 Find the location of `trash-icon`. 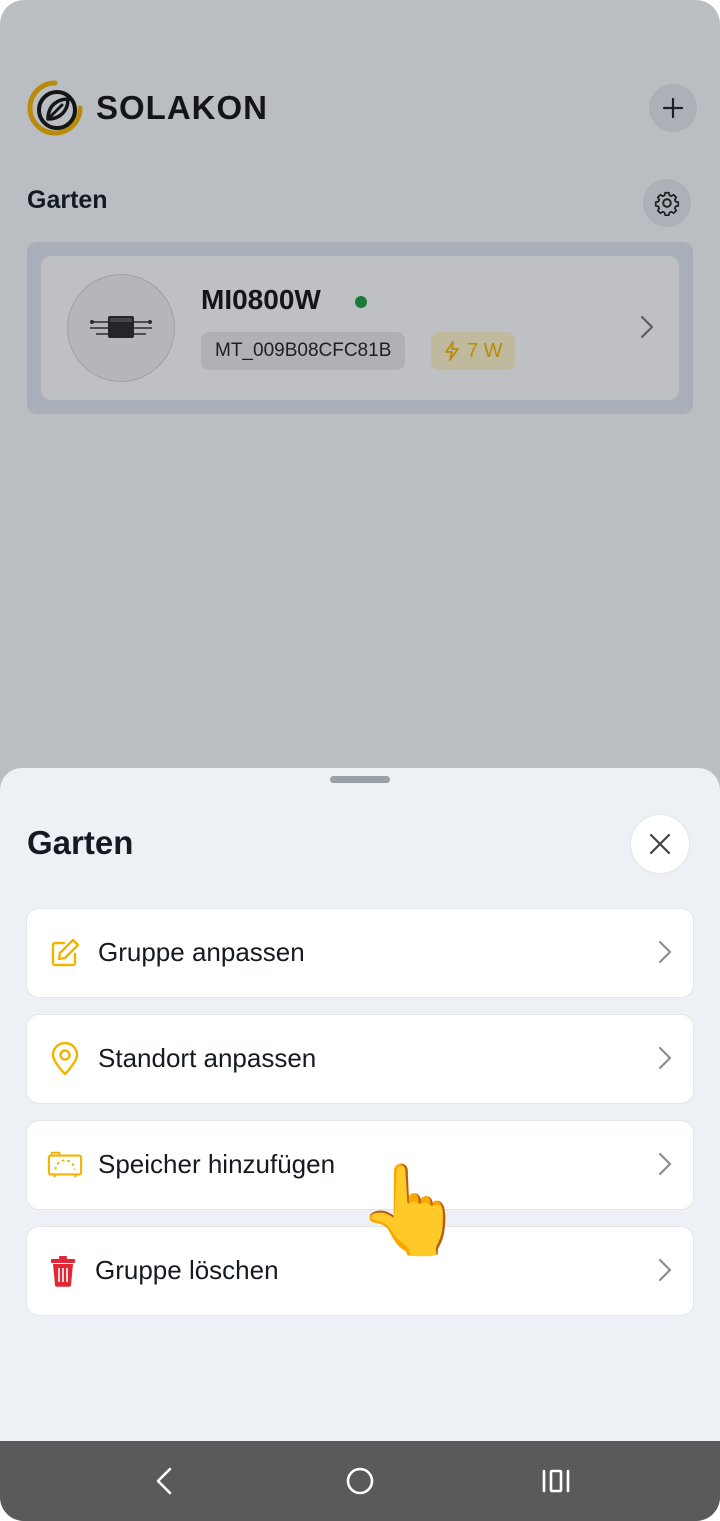

trash-icon is located at coordinates (63, 1271).